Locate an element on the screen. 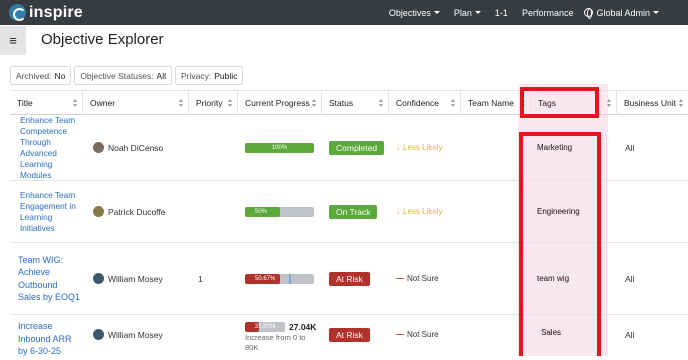  progress-target-marker is located at coordinates (290, 278).